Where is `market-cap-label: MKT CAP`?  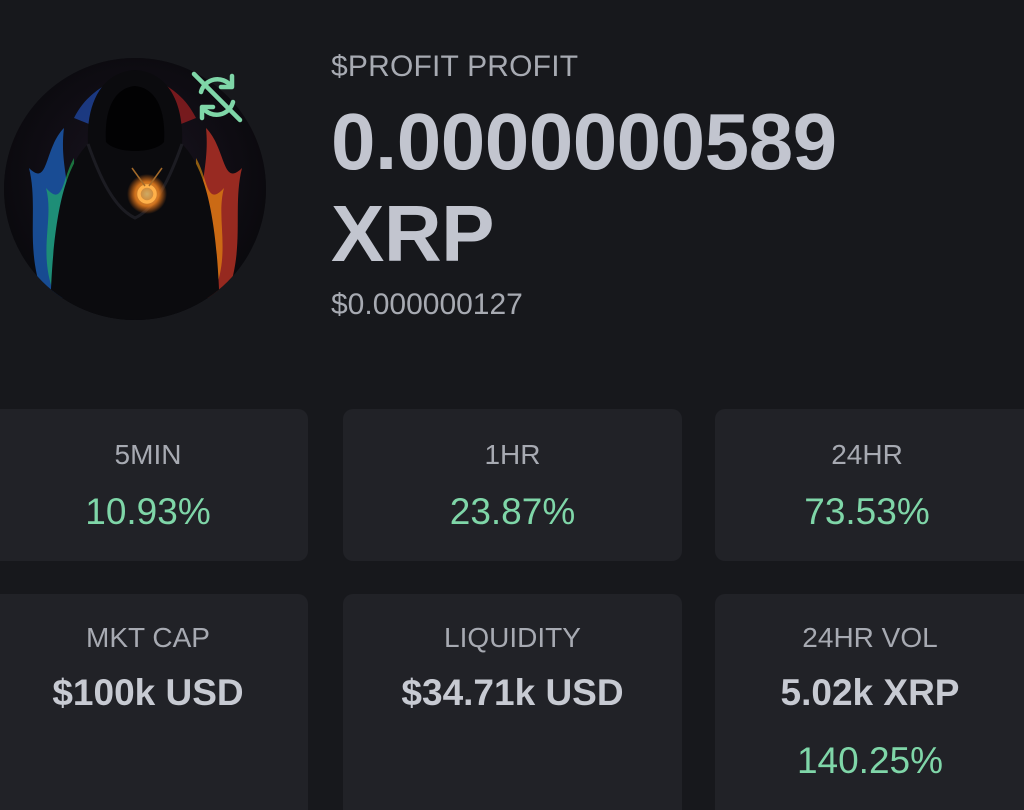 market-cap-label: MKT CAP is located at coordinates (148, 637).